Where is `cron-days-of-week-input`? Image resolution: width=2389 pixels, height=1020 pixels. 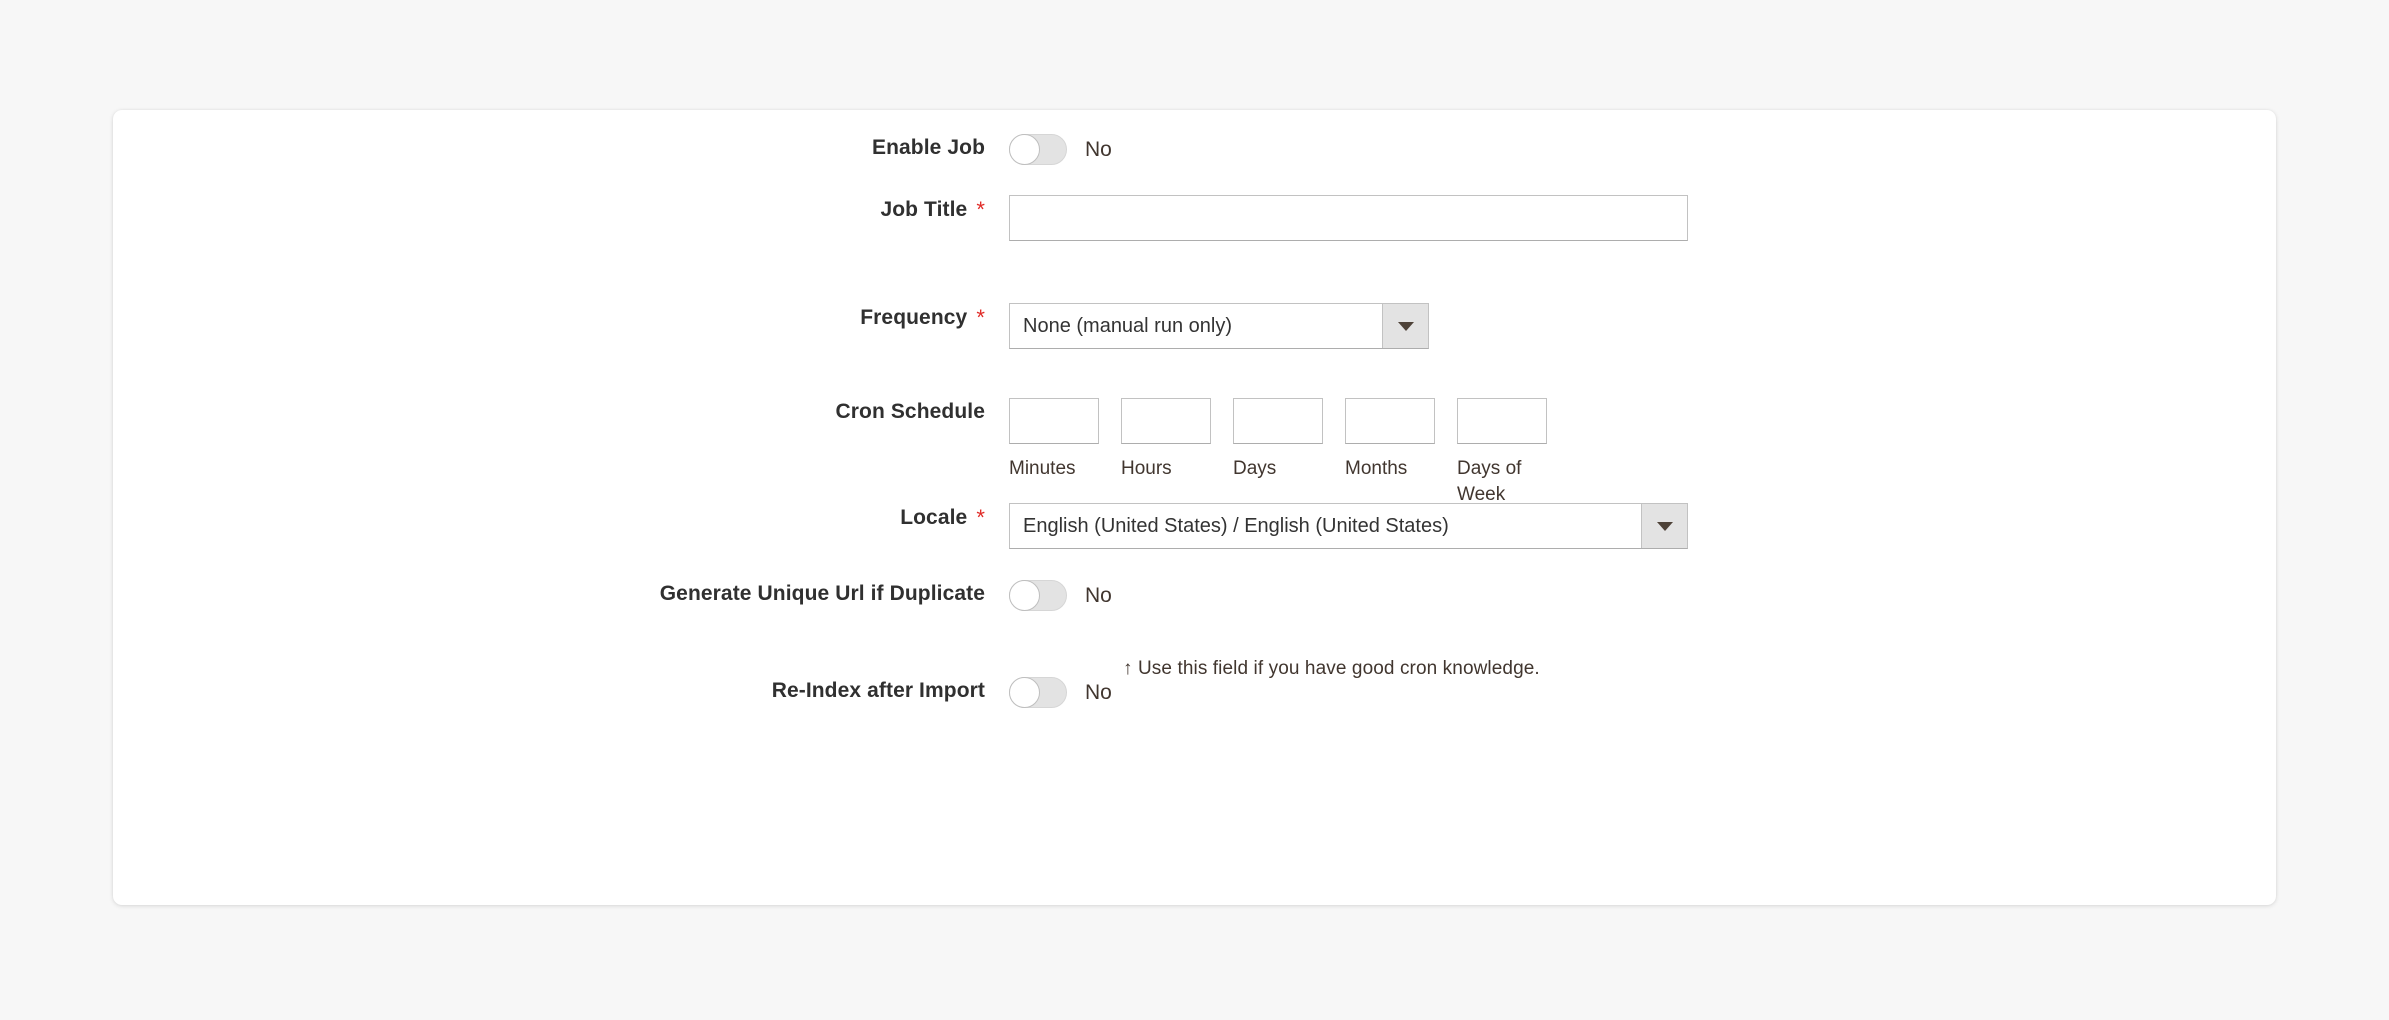
cron-days-of-week-input is located at coordinates (1502, 421).